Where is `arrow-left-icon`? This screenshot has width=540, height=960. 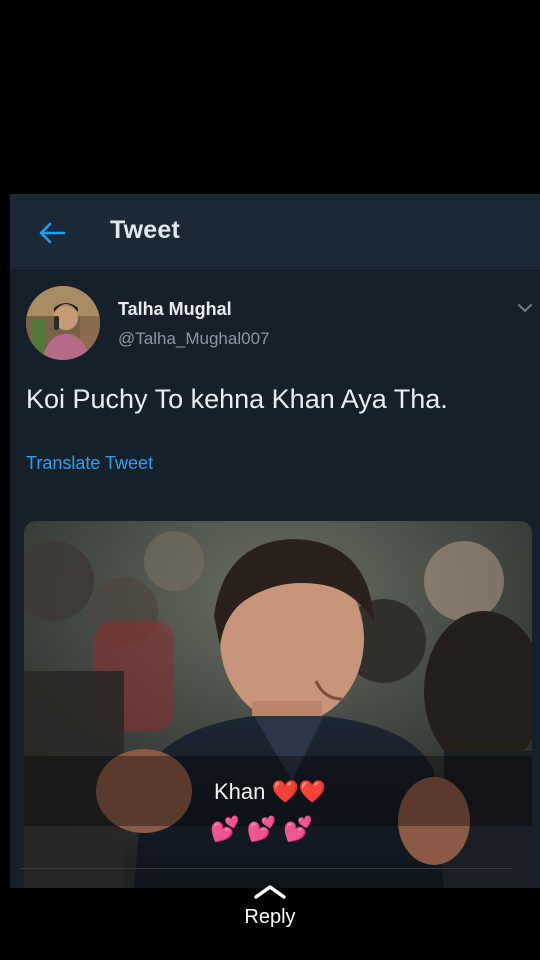
arrow-left-icon is located at coordinates (52, 233).